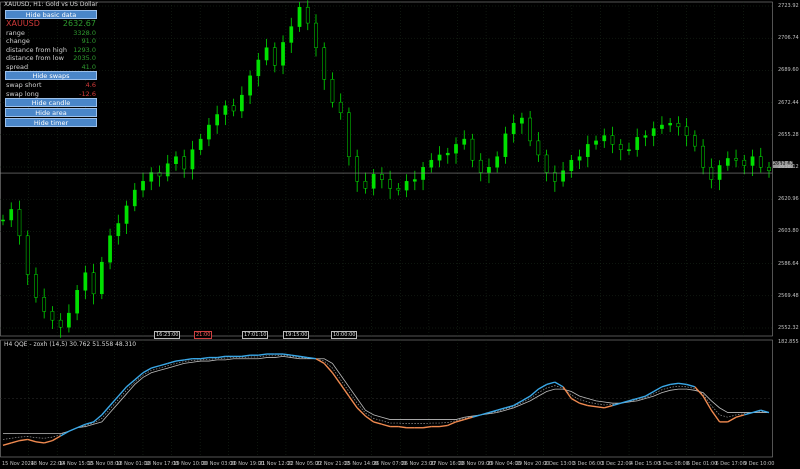 The image size is (800, 469). I want to click on session-tag: 10:00:00, so click(344, 335).